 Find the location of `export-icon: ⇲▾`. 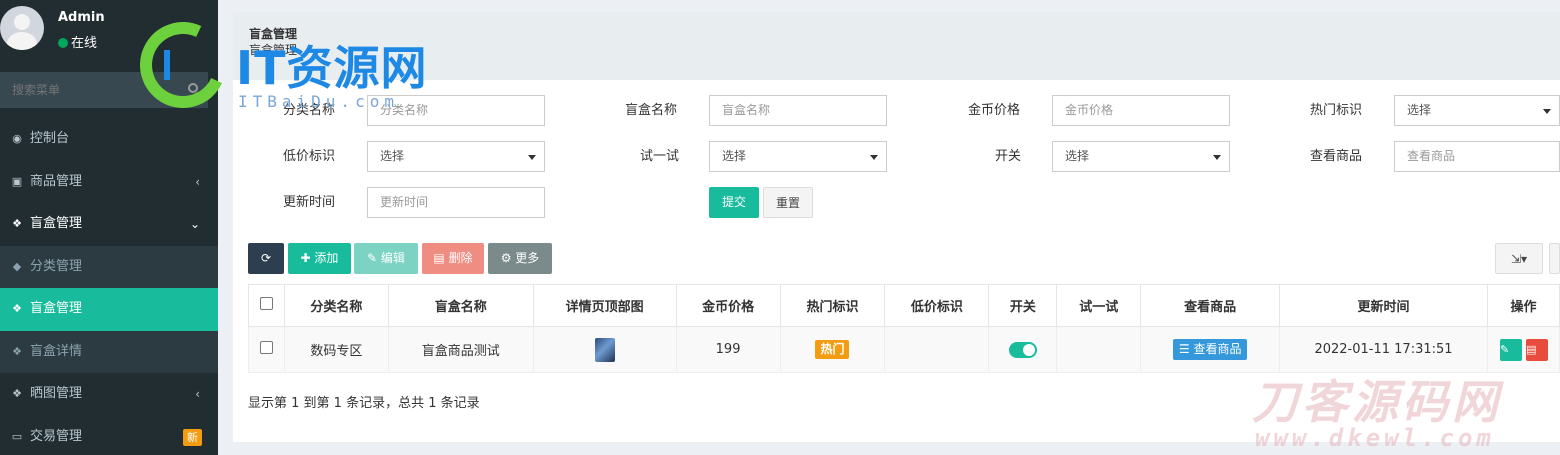

export-icon: ⇲▾ is located at coordinates (1519, 259).